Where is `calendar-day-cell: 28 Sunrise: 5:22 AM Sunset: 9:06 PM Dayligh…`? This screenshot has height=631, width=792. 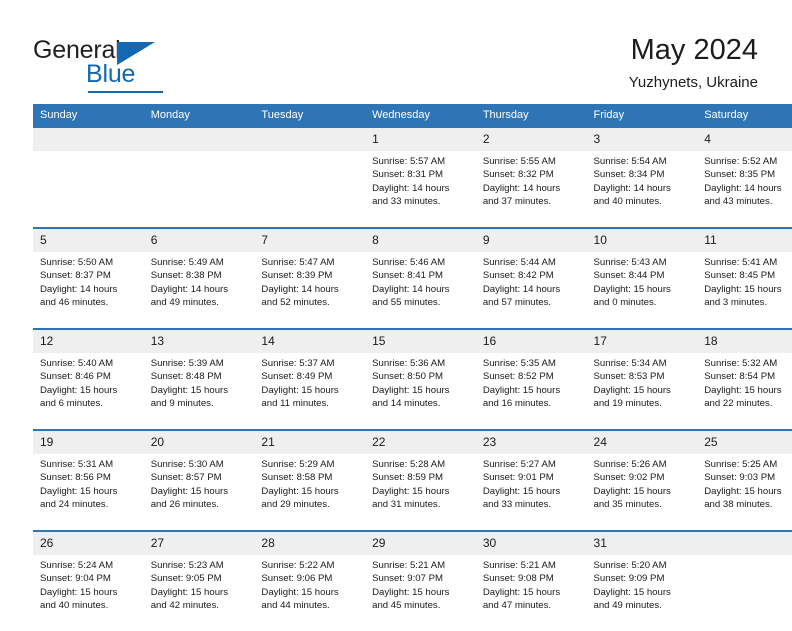
calendar-day-cell: 28 Sunrise: 5:22 AM Sunset: 9:06 PM Dayligh… is located at coordinates (310, 580).